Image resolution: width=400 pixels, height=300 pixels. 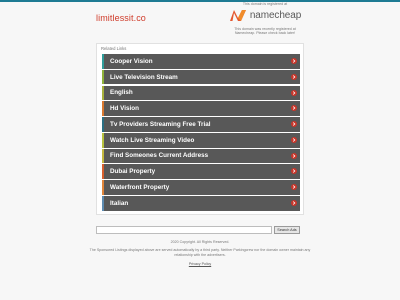 What do you see at coordinates (265, 4) in the screenshot?
I see `registrar-intro: This domain is registered at` at bounding box center [265, 4].